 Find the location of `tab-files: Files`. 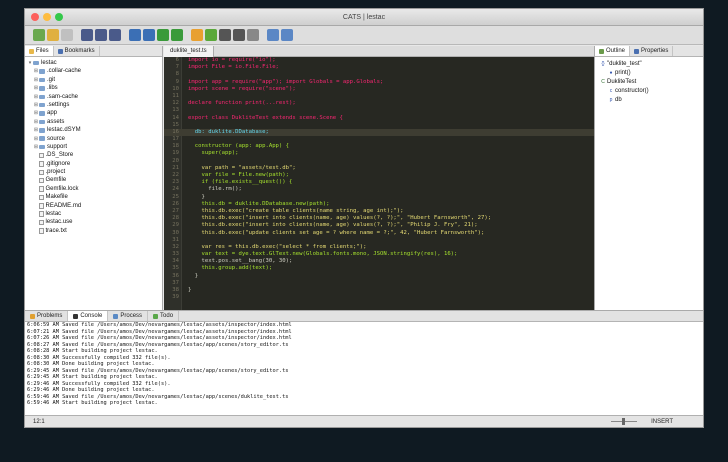

tab-files: Files is located at coordinates (39, 51).